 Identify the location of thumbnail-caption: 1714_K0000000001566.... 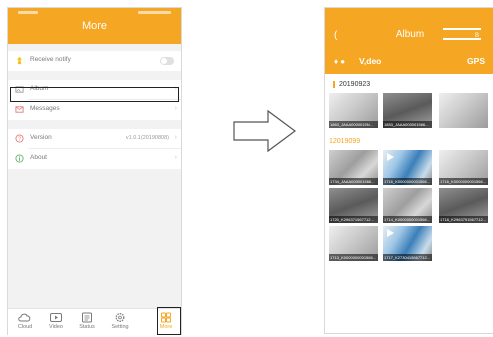
(407, 219).